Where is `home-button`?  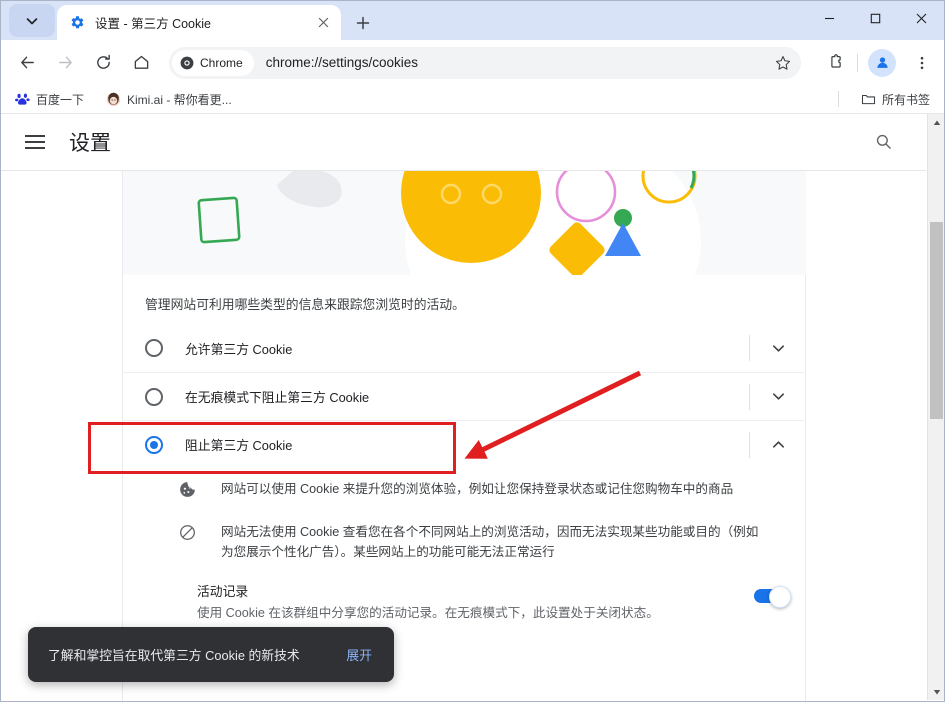
home-button is located at coordinates (141, 63).